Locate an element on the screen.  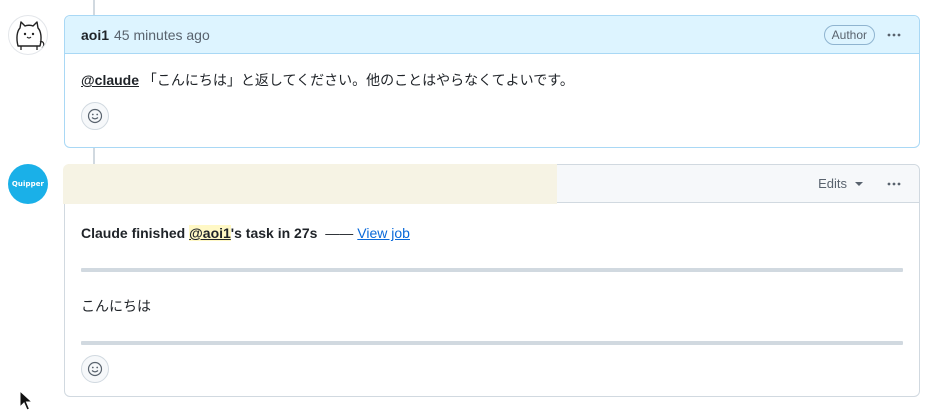
caret-down-icon is located at coordinates (859, 183).